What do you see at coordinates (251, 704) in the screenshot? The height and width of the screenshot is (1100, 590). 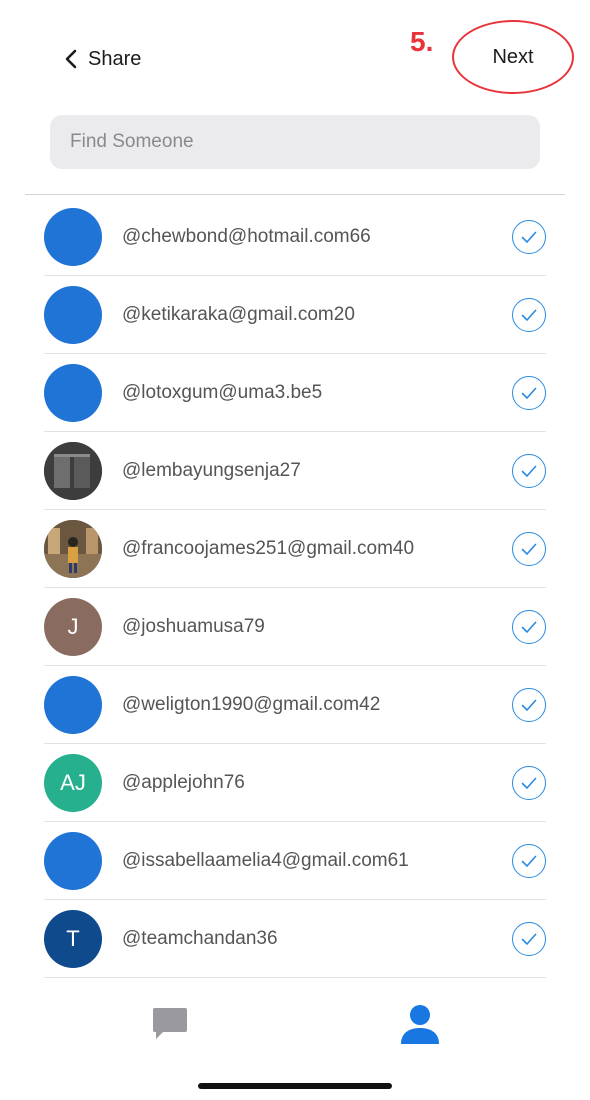 I see `contact-handle: @weligton1990@gmail.com42` at bounding box center [251, 704].